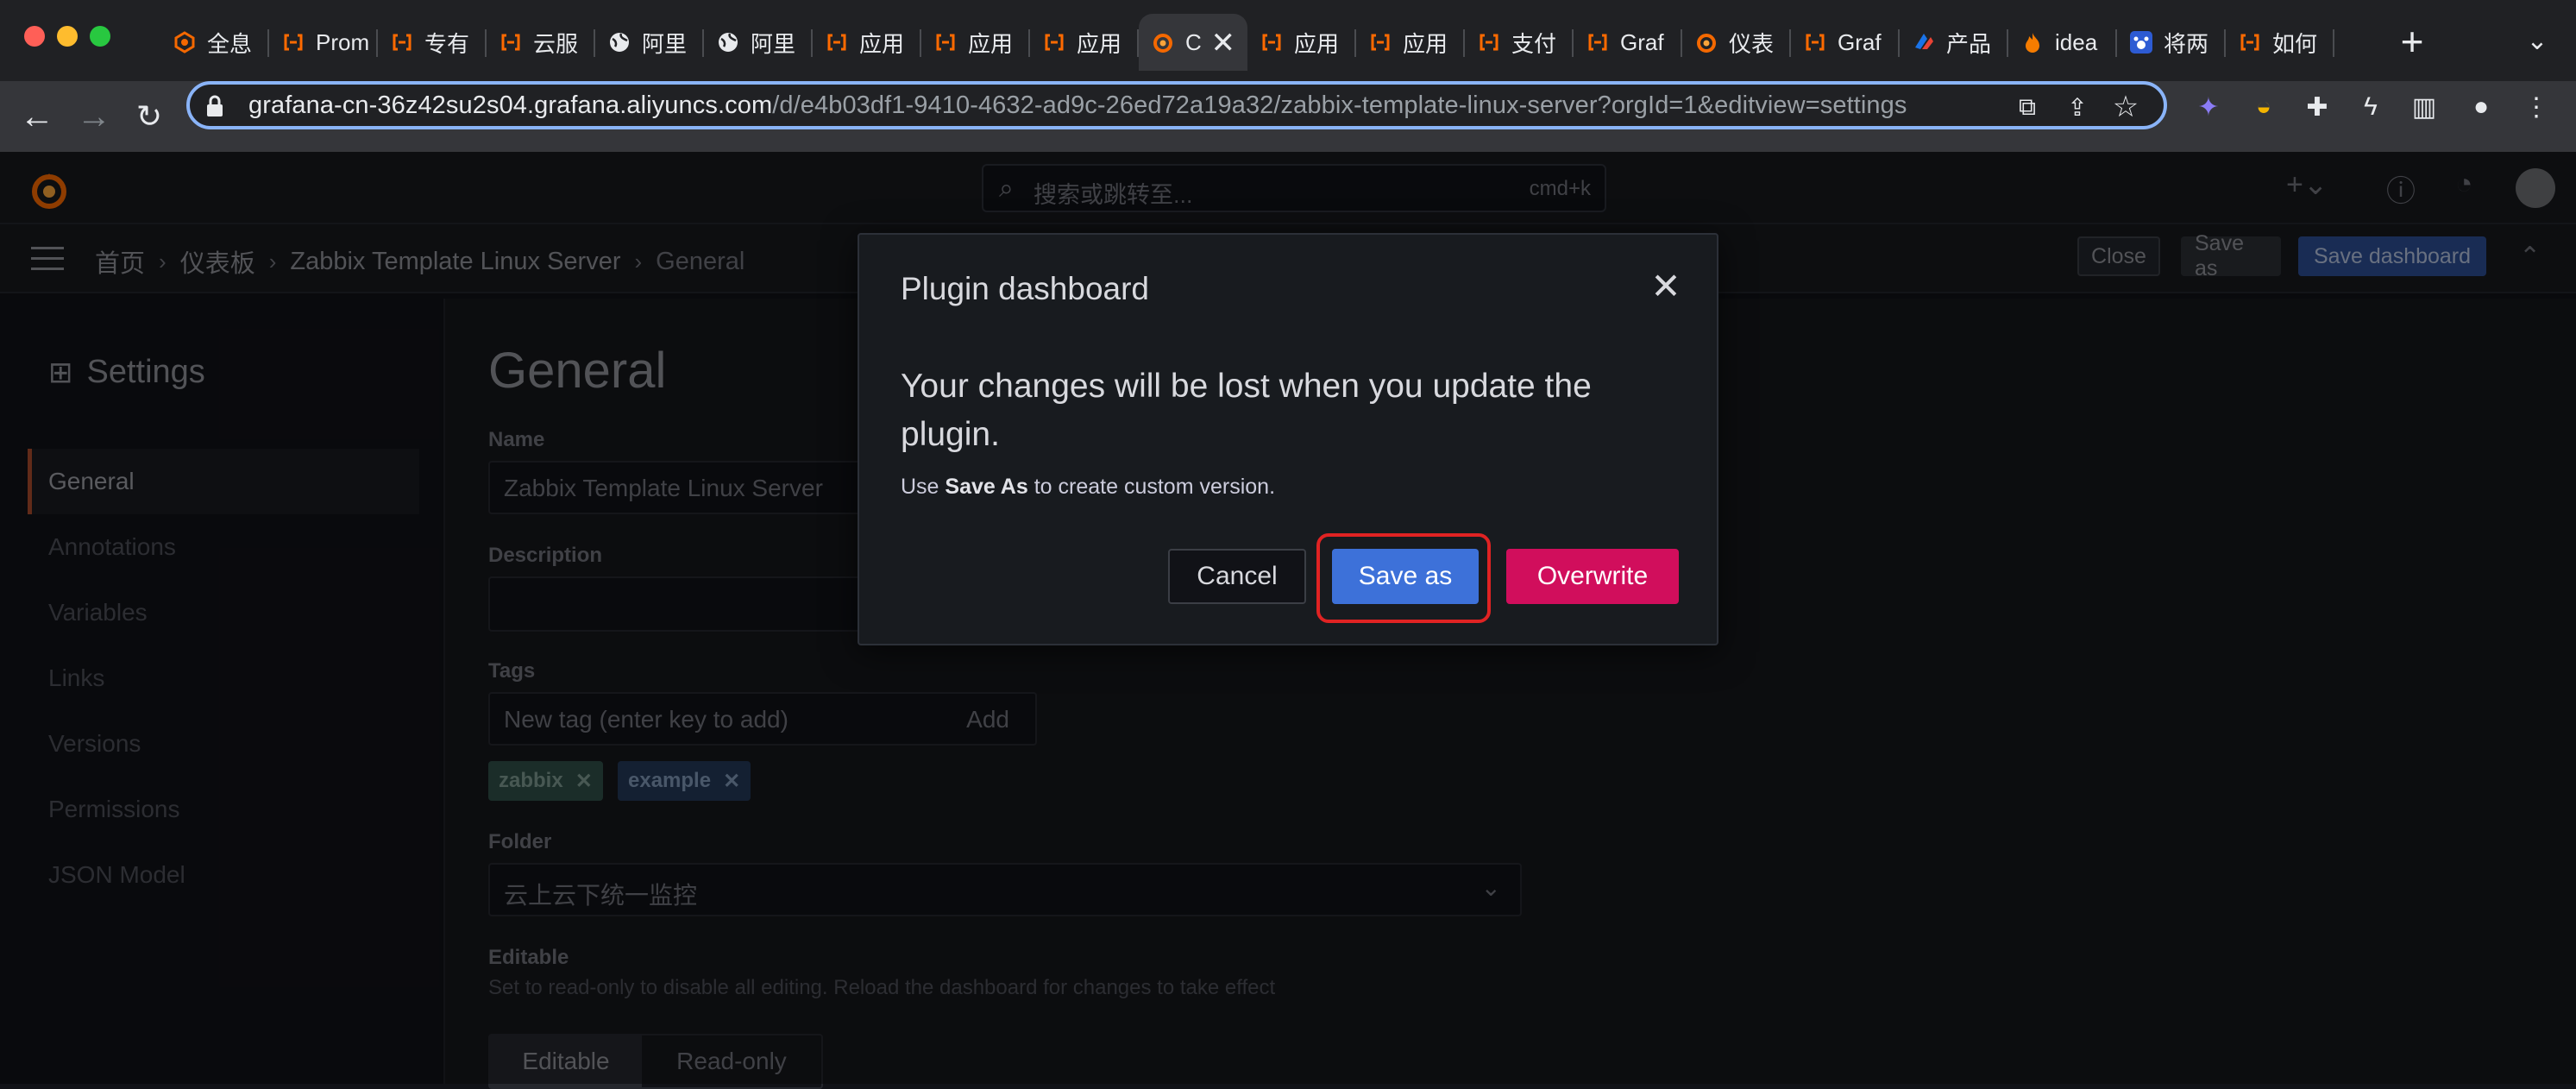 The width and height of the screenshot is (2576, 1089). I want to click on browser-tab-label: 专有, so click(447, 43).